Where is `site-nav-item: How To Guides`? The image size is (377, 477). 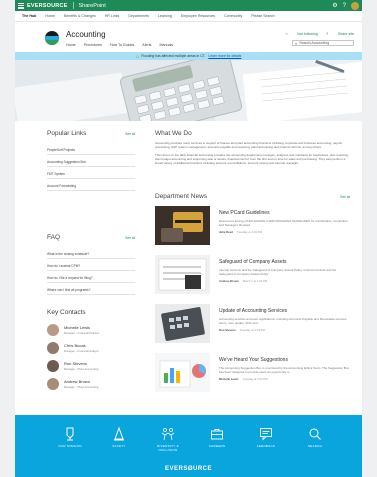 site-nav-item: How To Guides is located at coordinates (122, 45).